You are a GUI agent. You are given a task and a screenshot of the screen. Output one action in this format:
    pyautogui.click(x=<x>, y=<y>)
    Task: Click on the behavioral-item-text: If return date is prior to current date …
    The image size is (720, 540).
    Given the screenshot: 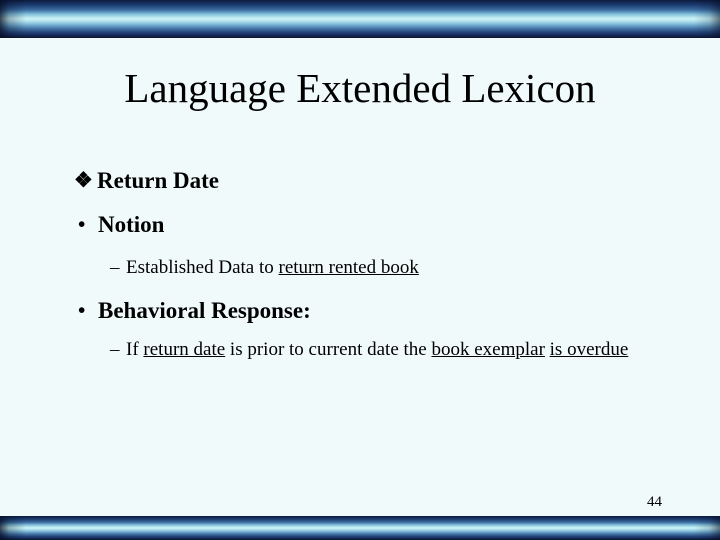 What is the action you would take?
    pyautogui.click(x=423, y=349)
    